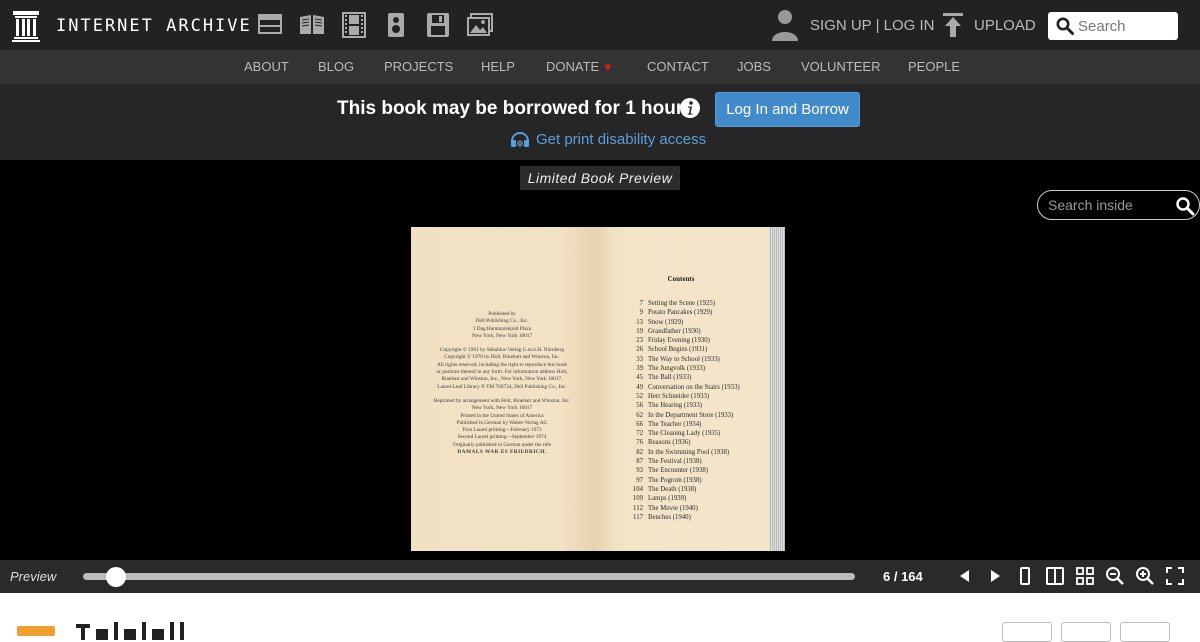 The width and height of the screenshot is (1200, 642). Describe the element at coordinates (1126, 26) in the screenshot. I see `search-input` at that location.